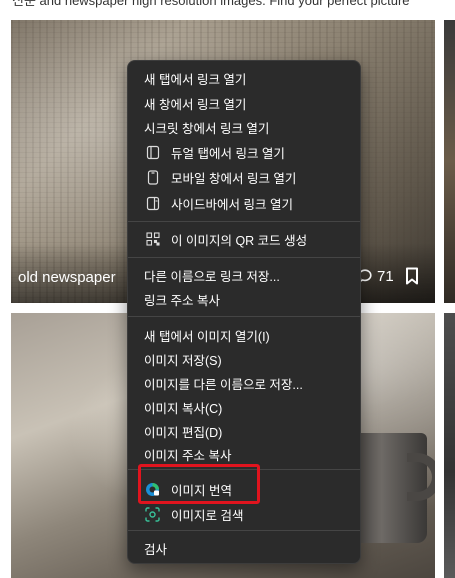 The width and height of the screenshot is (455, 578). I want to click on menu-item-label: 모바일 창에서 링크 열기, so click(234, 178).